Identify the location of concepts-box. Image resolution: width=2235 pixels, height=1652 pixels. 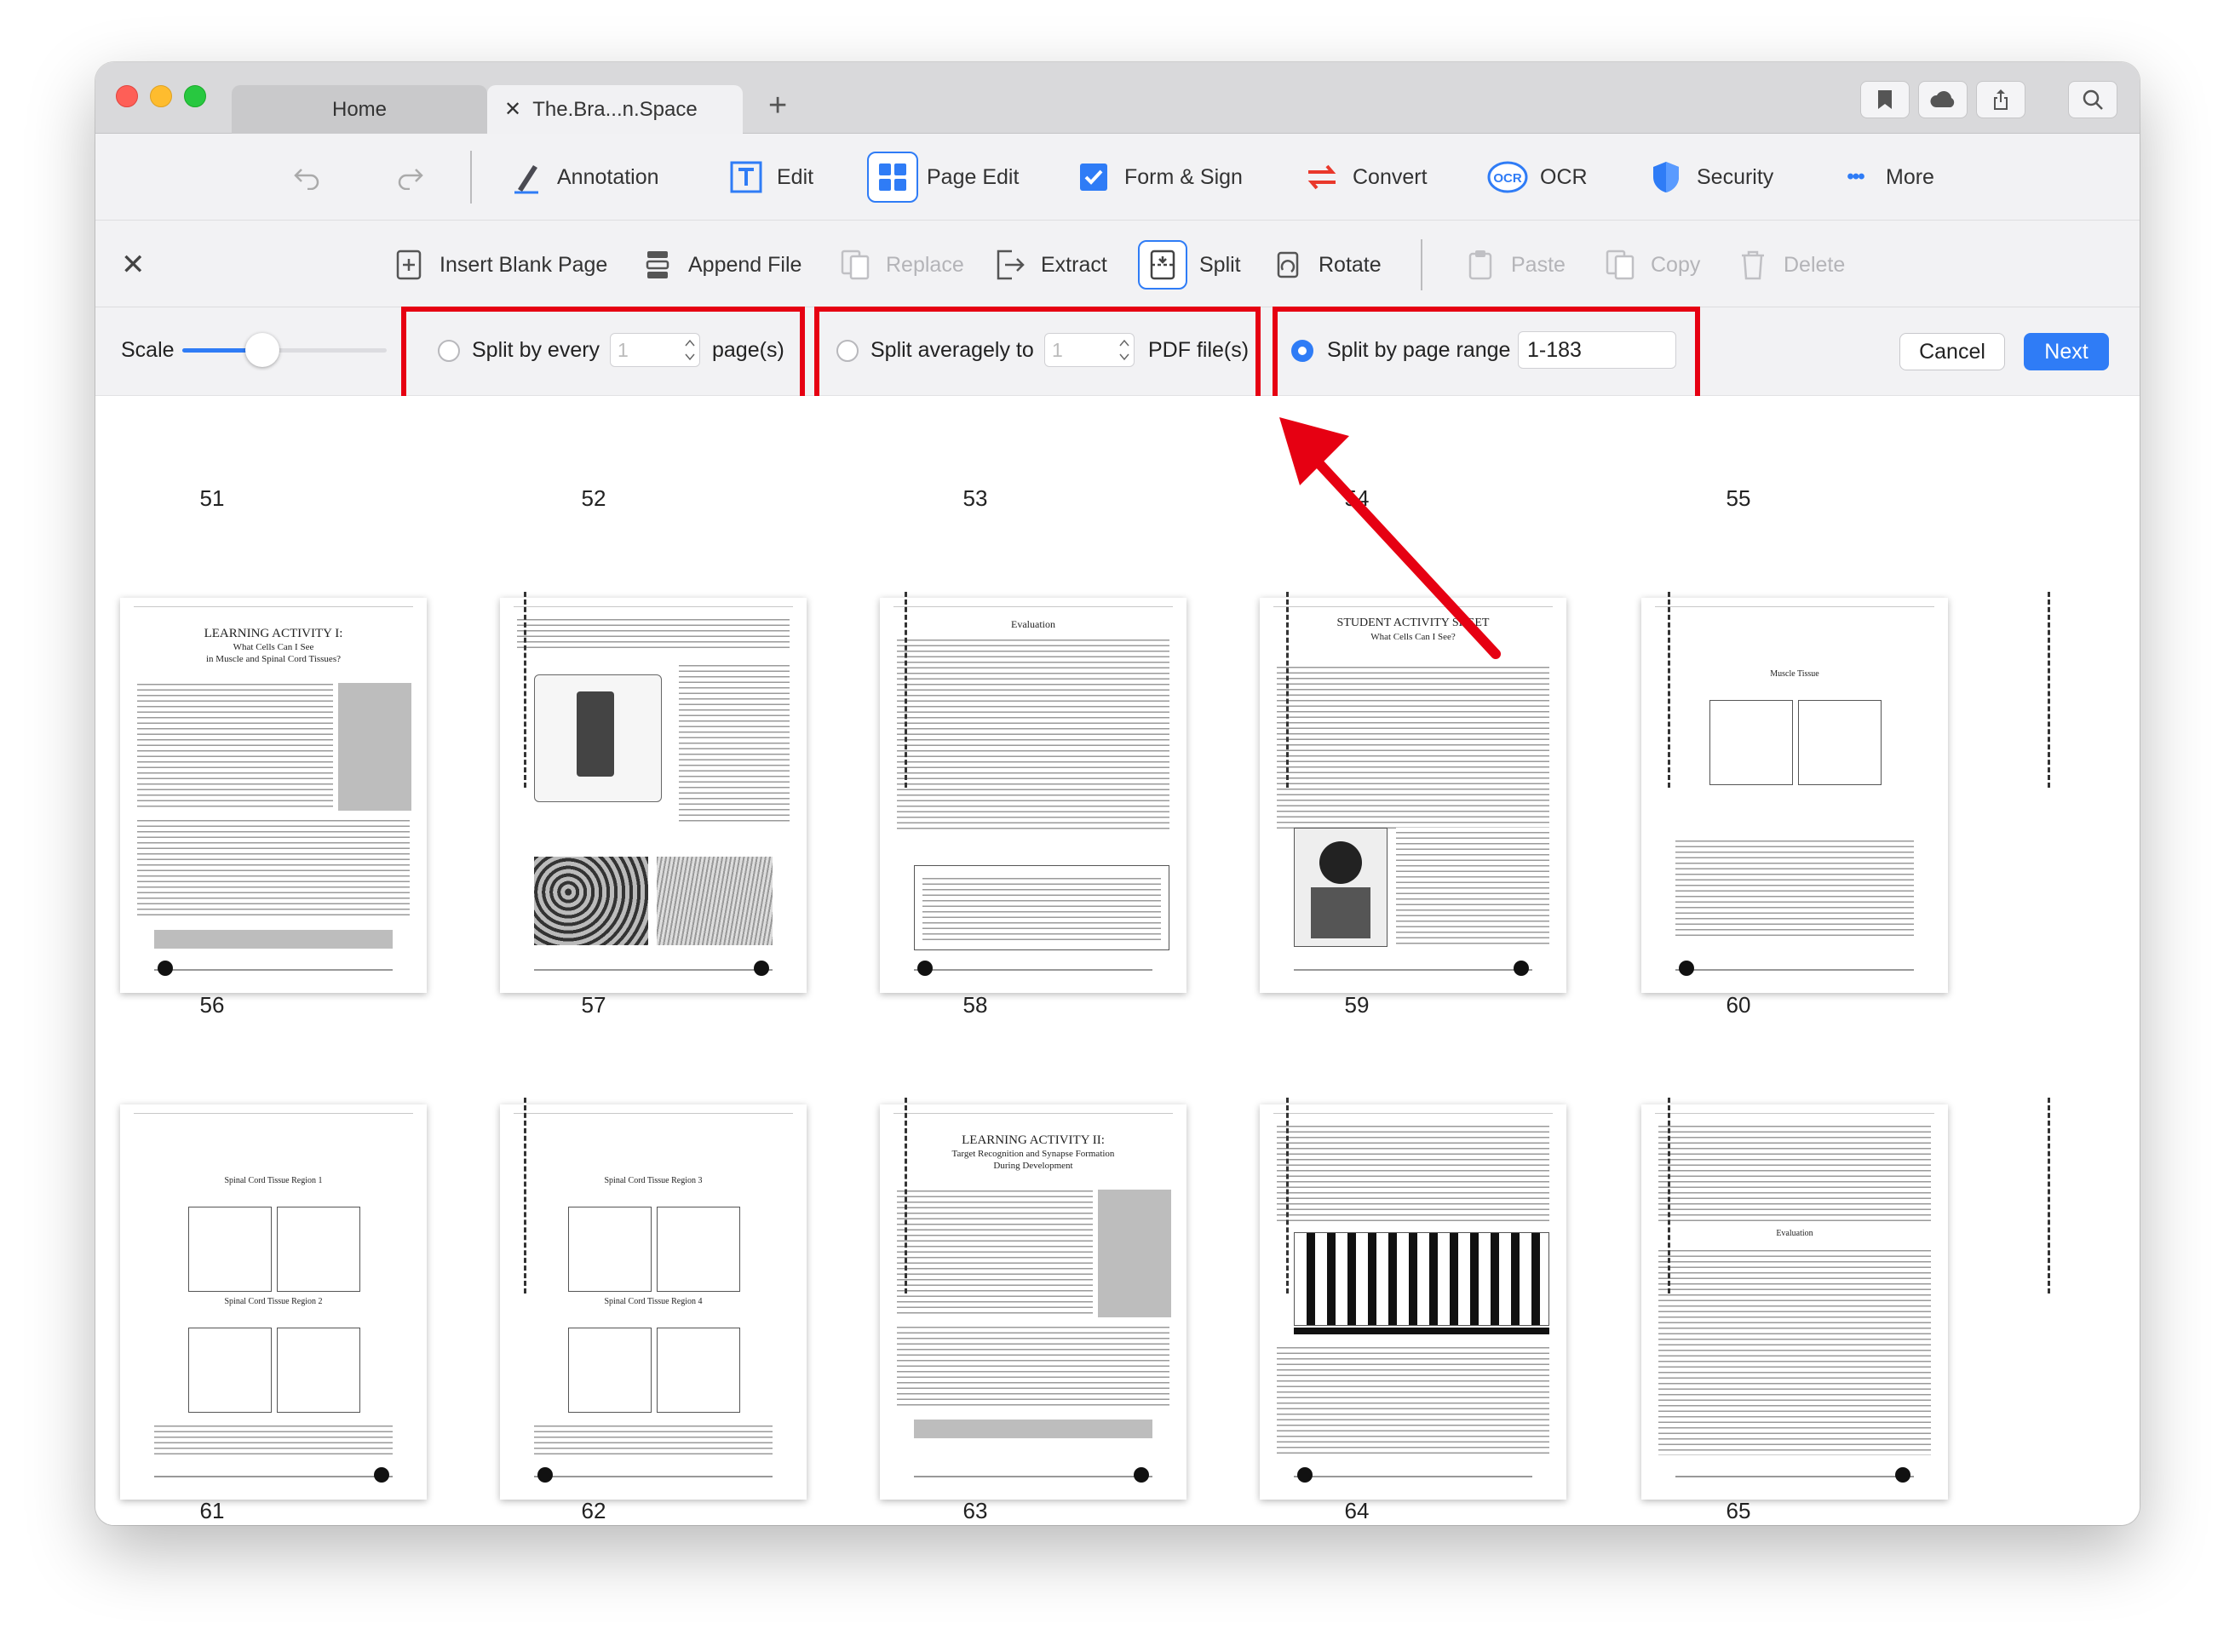
(1134, 1253).